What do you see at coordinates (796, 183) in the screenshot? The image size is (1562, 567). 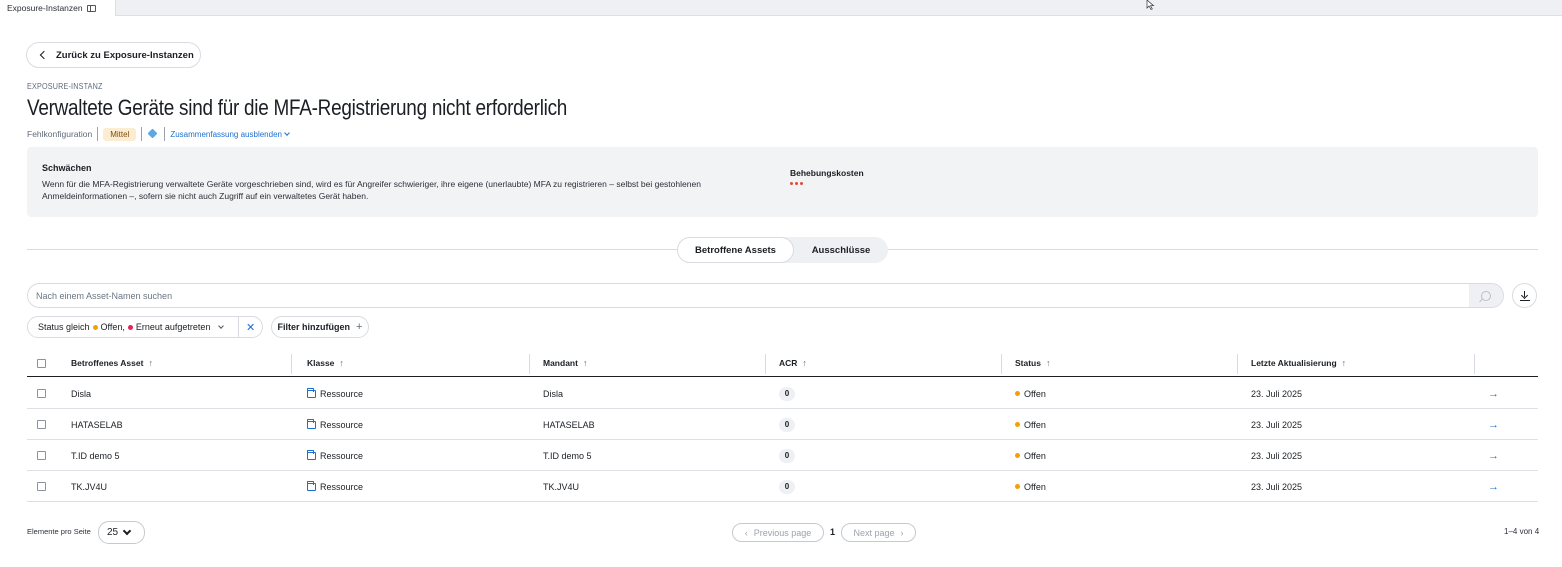 I see `cost-dot` at bounding box center [796, 183].